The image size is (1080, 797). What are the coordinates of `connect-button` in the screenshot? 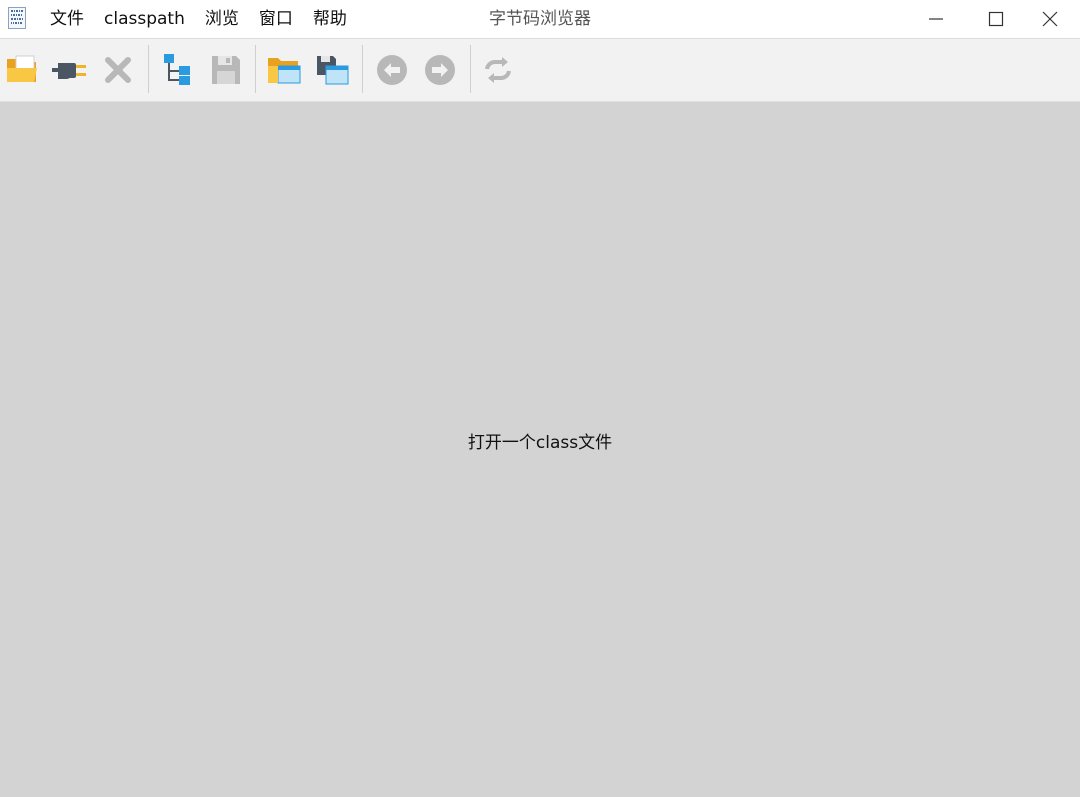 It's located at (70, 70).